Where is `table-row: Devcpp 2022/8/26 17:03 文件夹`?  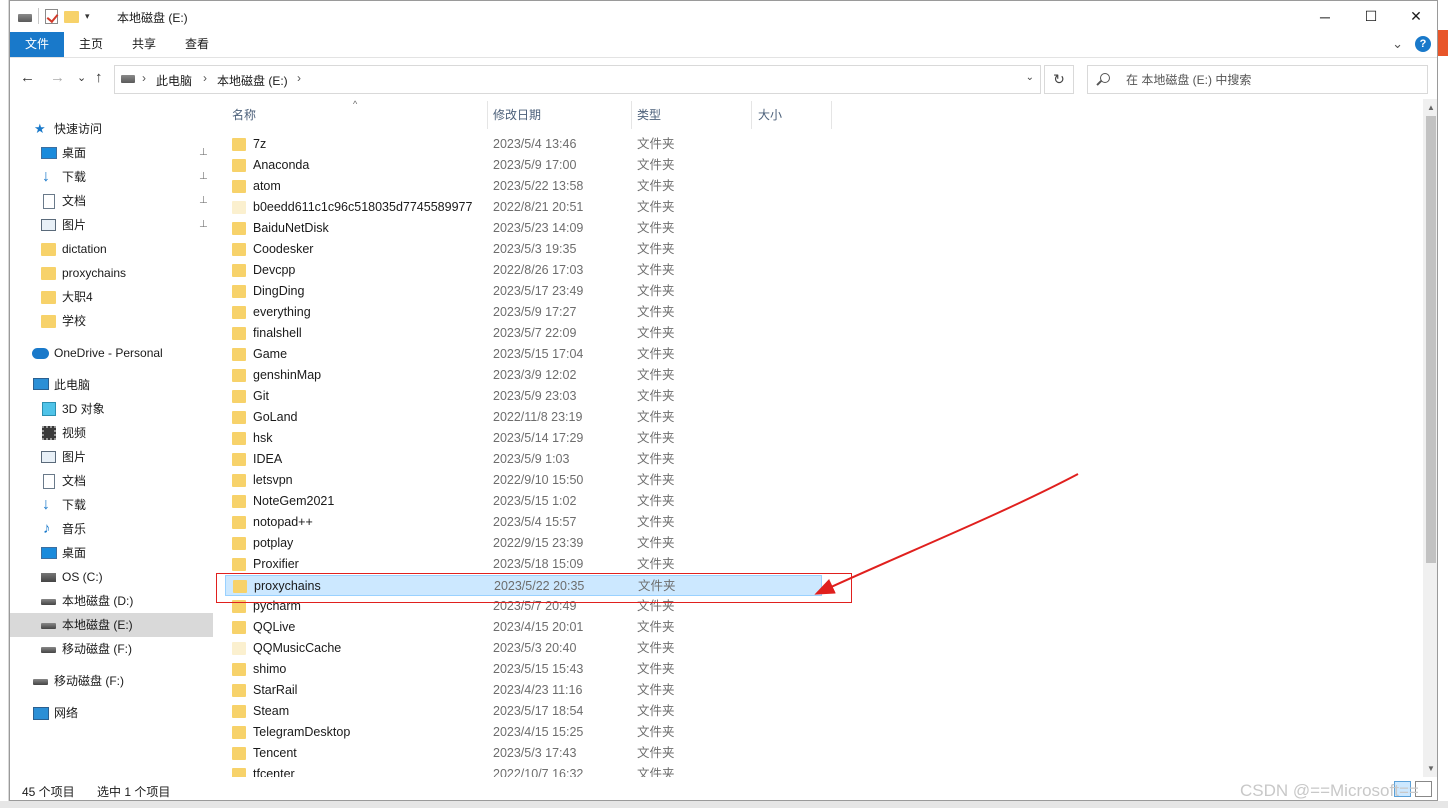
table-row: Devcpp 2022/8/26 17:03 文件夹 is located at coordinates (523, 270).